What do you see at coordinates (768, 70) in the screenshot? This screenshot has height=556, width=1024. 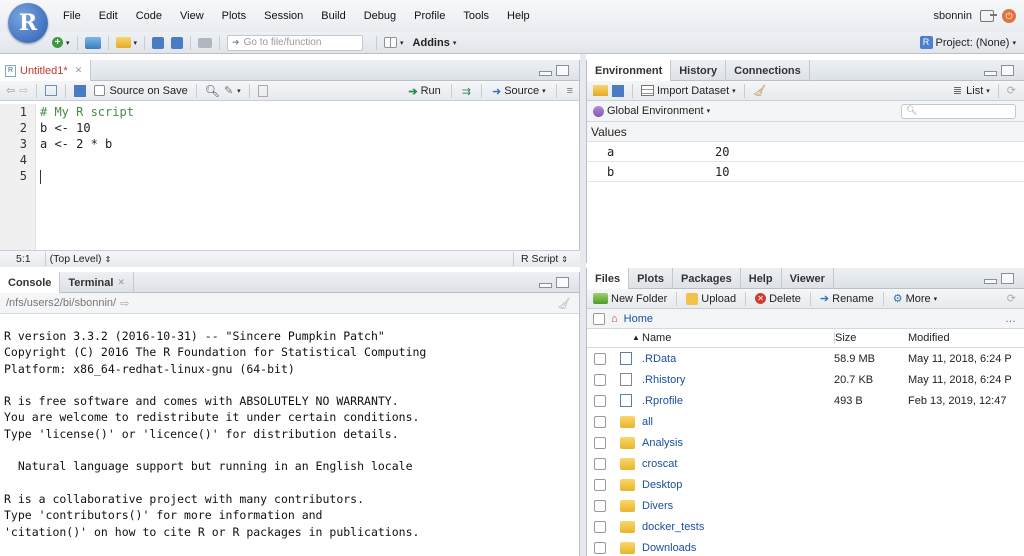 I see `tab-connections: Connections` at bounding box center [768, 70].